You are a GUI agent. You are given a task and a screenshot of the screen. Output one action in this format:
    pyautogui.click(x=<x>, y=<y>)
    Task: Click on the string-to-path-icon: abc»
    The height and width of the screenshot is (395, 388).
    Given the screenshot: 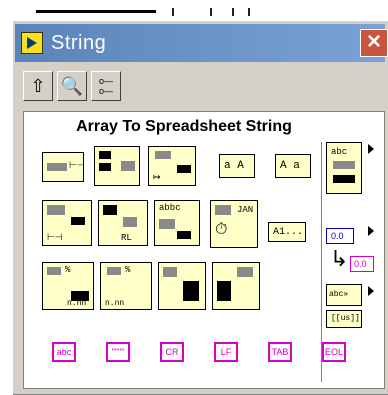 What is the action you would take?
    pyautogui.click(x=344, y=295)
    